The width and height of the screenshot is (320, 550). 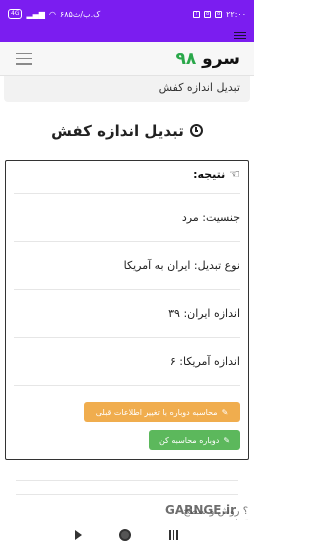 I want to click on recent-apps-icon, so click(x=174, y=535).